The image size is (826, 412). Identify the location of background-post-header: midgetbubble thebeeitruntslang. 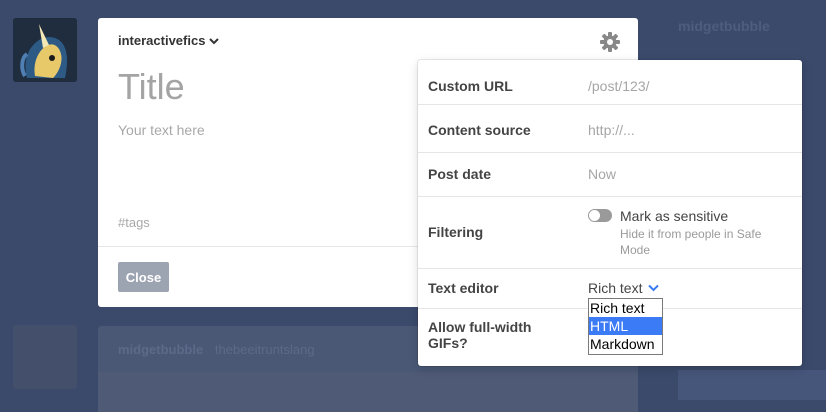
(216, 349).